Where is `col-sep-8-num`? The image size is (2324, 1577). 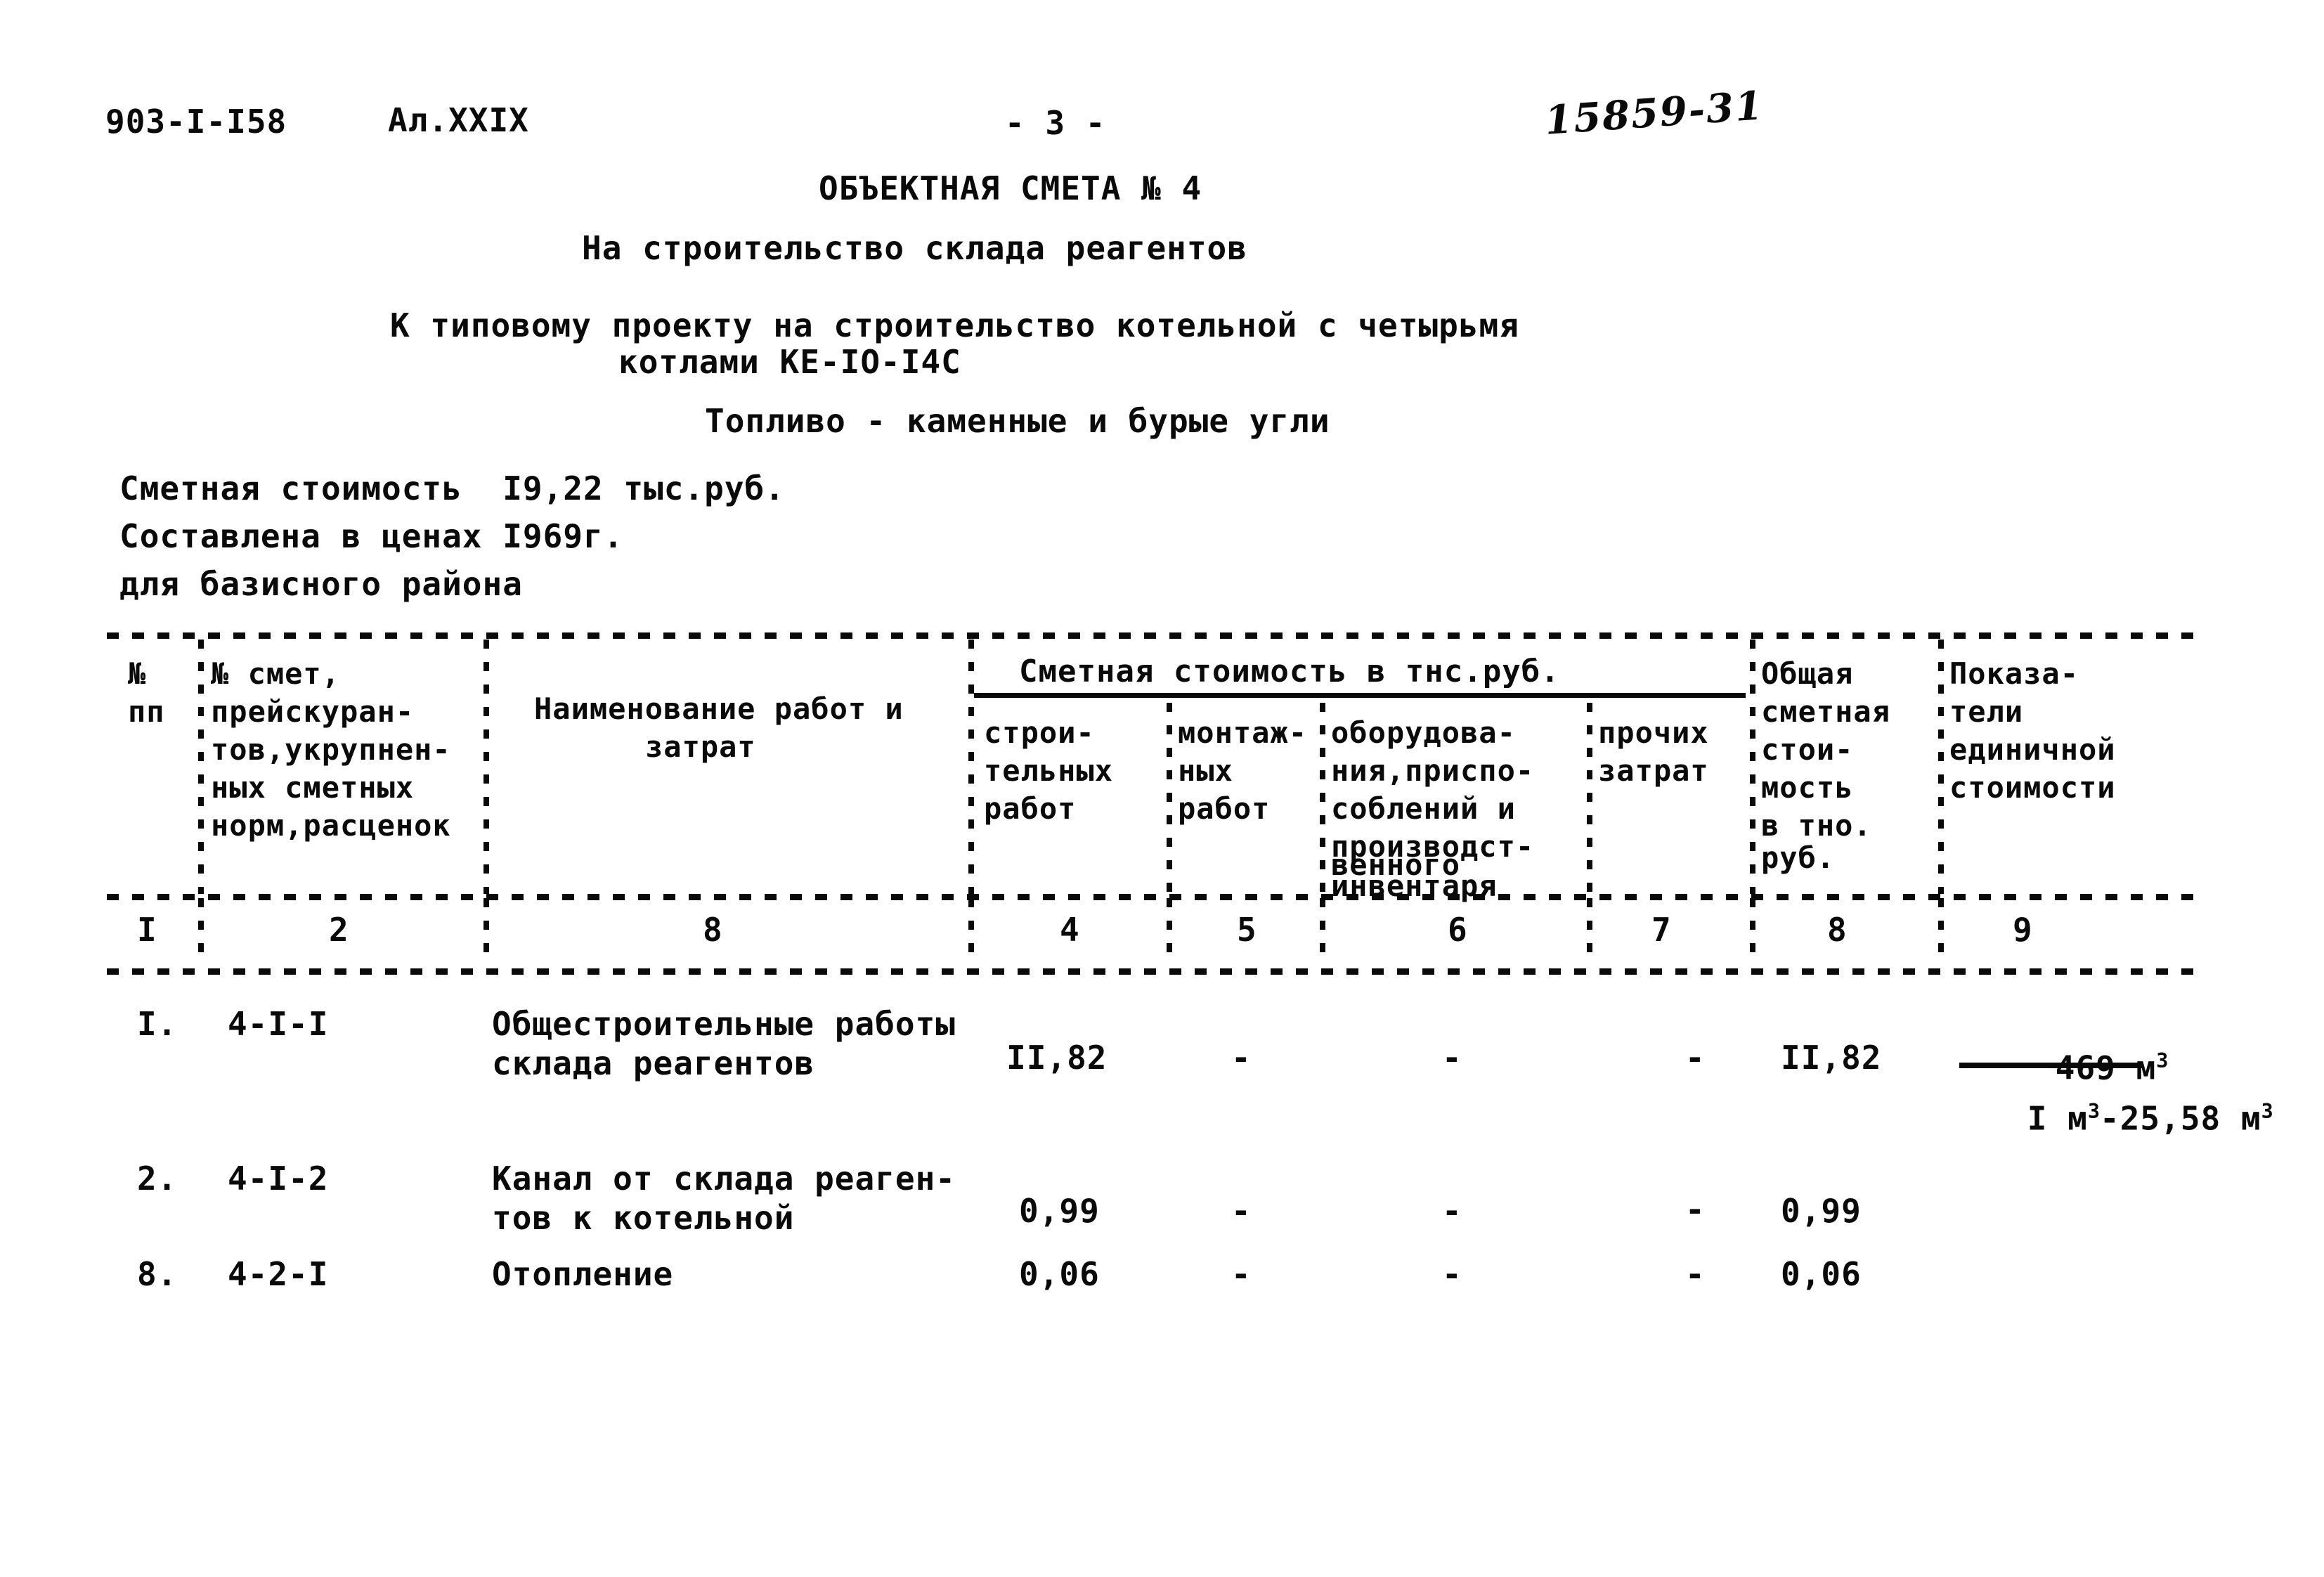 col-sep-8-num is located at coordinates (1941, 932).